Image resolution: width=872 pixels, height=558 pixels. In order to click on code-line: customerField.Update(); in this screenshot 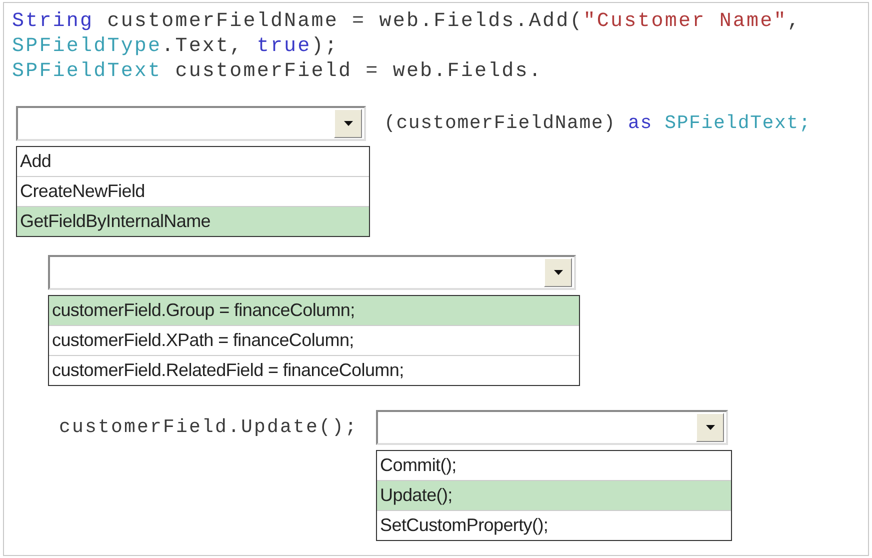, I will do `click(208, 427)`.